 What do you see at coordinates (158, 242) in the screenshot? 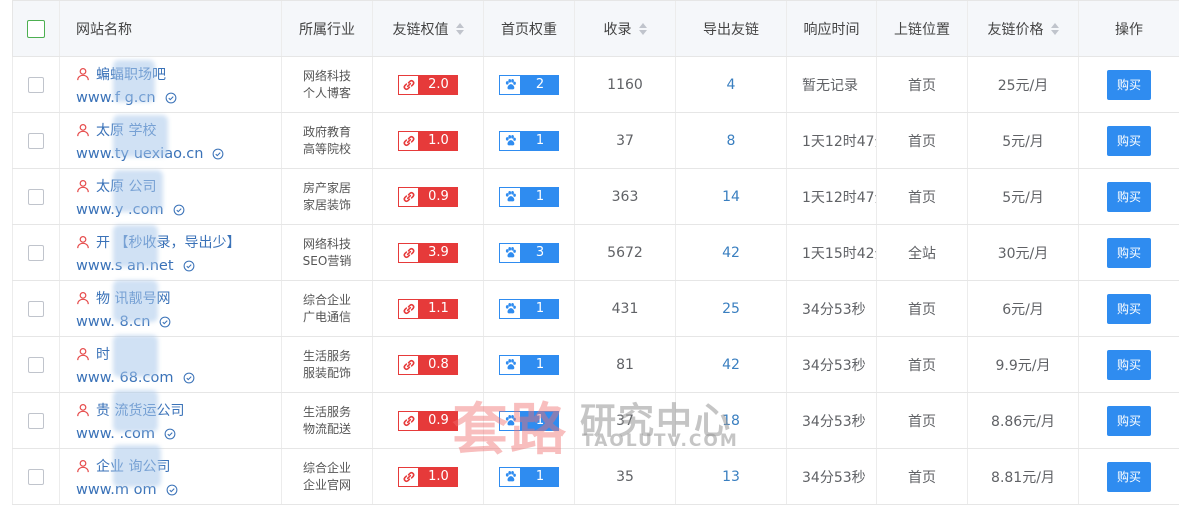
I see `site-name-link: 开 【秒收录，导出少】` at bounding box center [158, 242].